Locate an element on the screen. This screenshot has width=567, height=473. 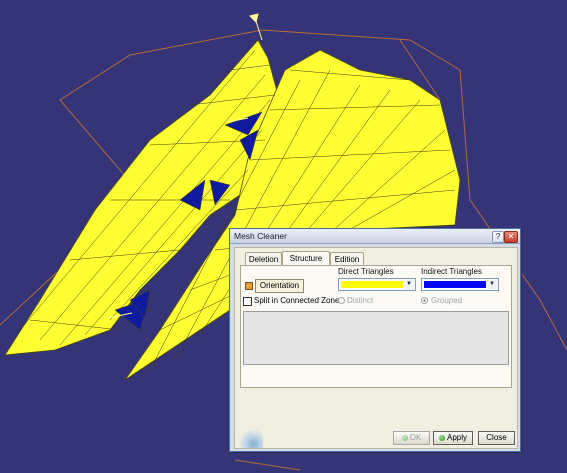
direct-color-swatch is located at coordinates (372, 284).